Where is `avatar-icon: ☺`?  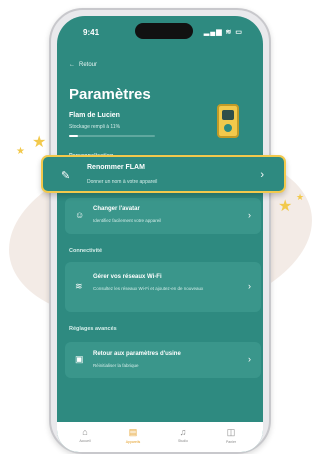 avatar-icon: ☺ is located at coordinates (80, 215).